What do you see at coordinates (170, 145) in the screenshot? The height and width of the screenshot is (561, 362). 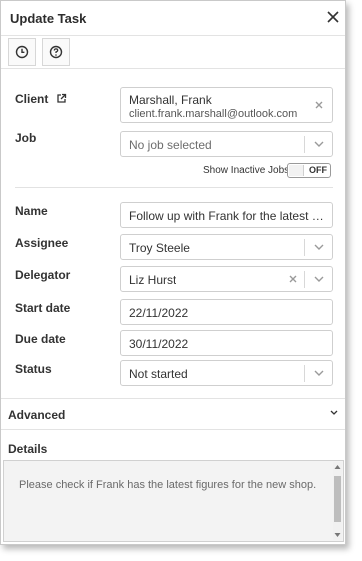 I see `job-placeholder: No job selected` at bounding box center [170, 145].